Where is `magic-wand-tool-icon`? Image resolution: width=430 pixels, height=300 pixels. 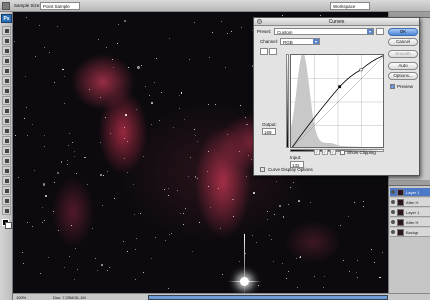
magic-wand-tool-icon is located at coordinates (6, 60).